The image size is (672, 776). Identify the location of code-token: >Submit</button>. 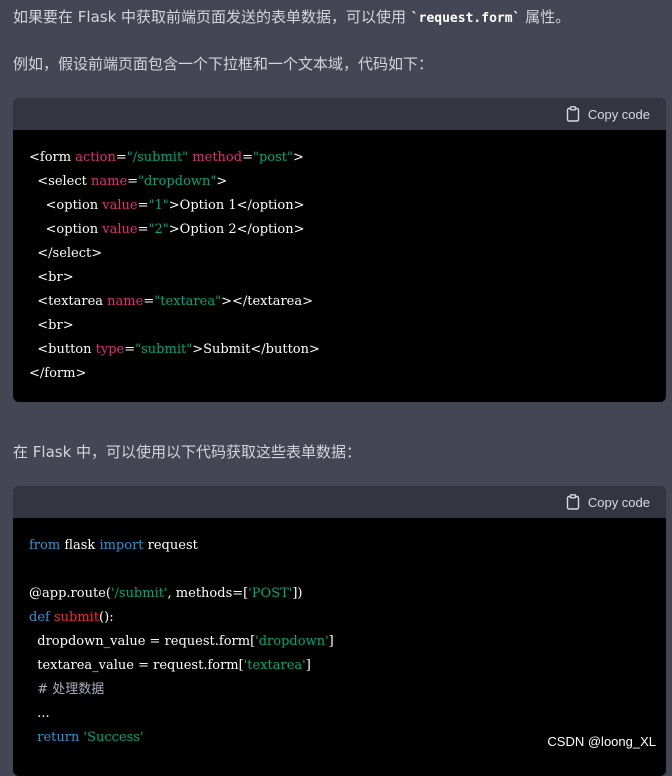
(256, 349).